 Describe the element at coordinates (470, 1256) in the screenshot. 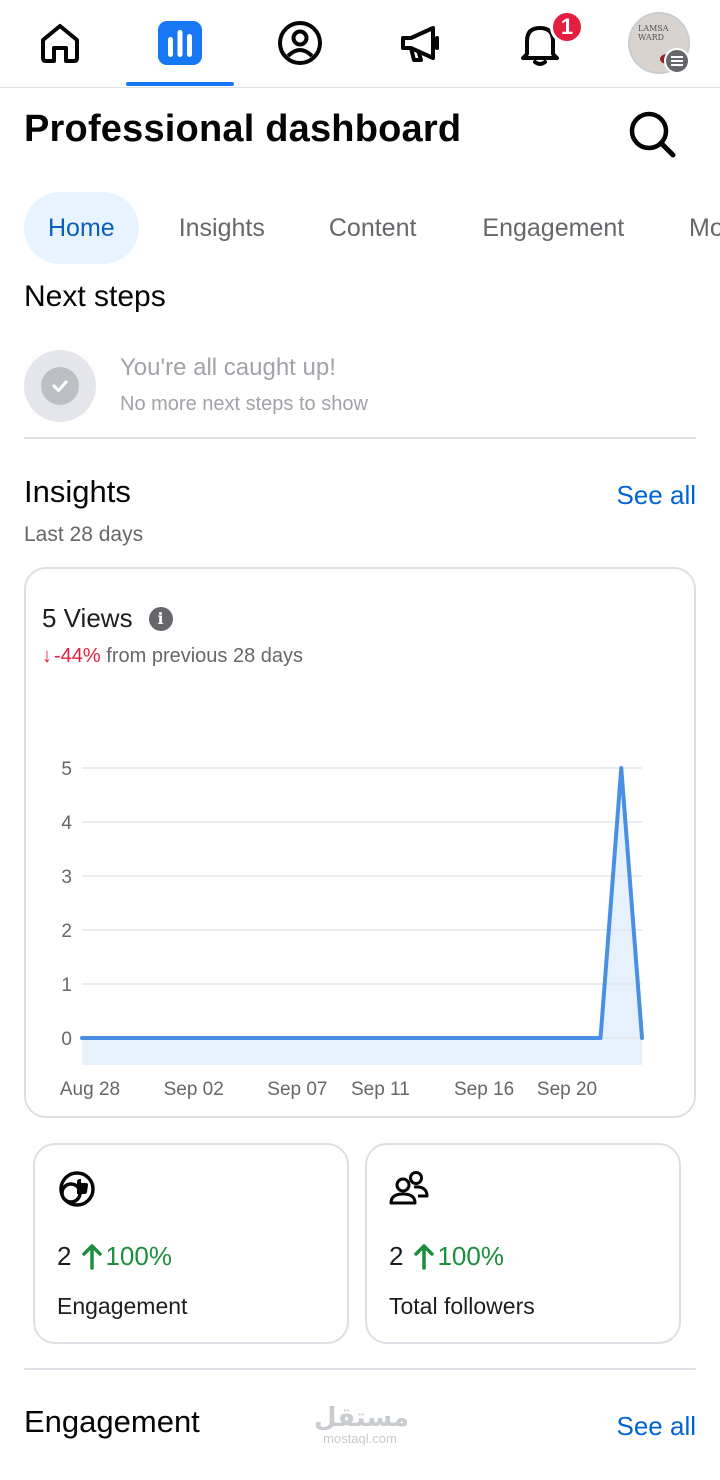

I see `followers-percent: 100%` at that location.